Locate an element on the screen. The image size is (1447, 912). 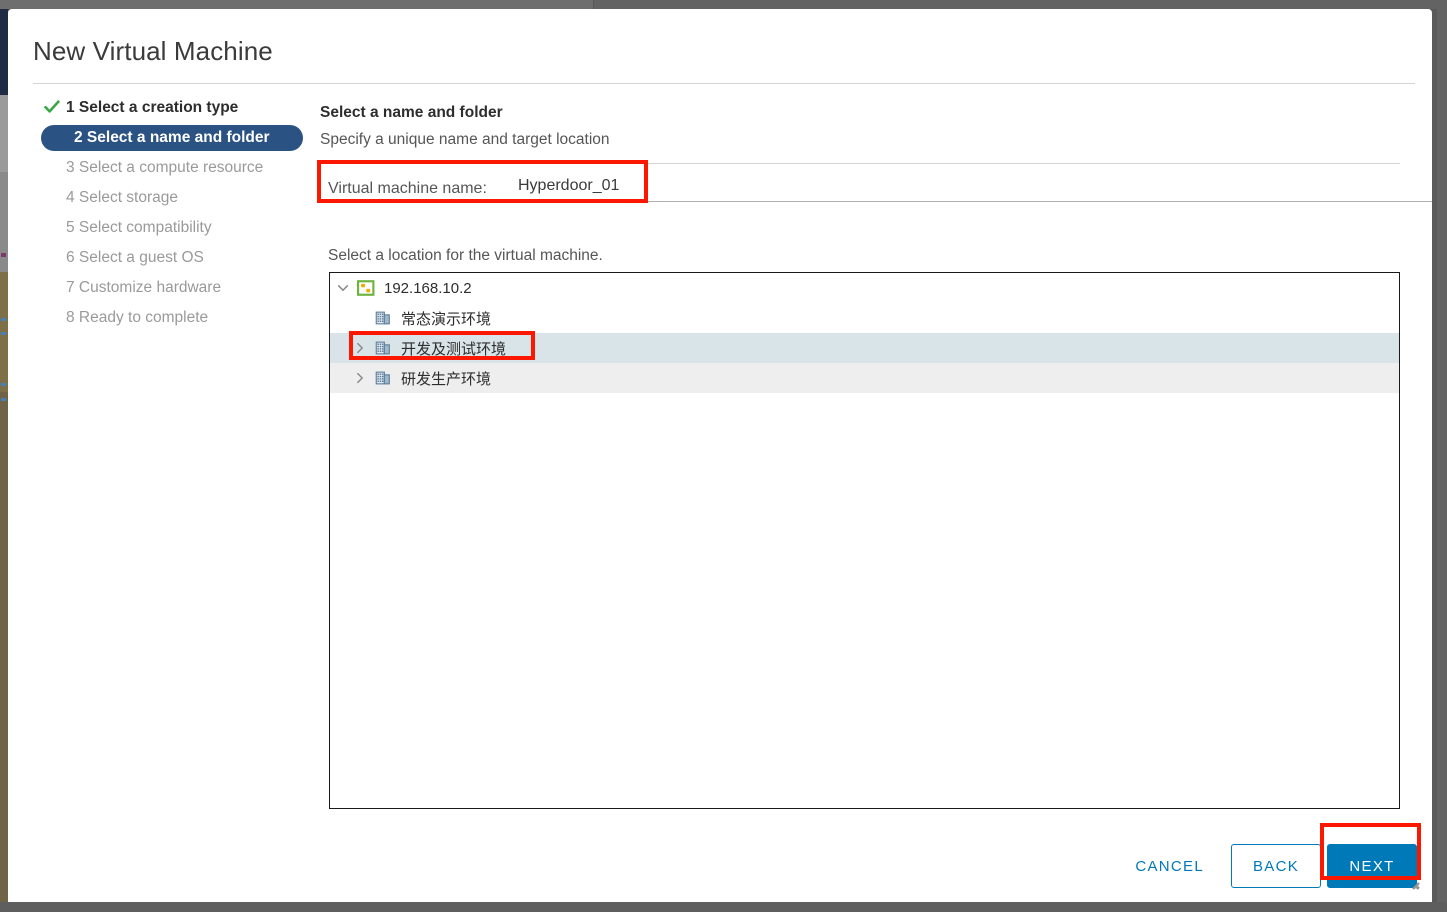
resize-grip-icon is located at coordinates (1412, 882).